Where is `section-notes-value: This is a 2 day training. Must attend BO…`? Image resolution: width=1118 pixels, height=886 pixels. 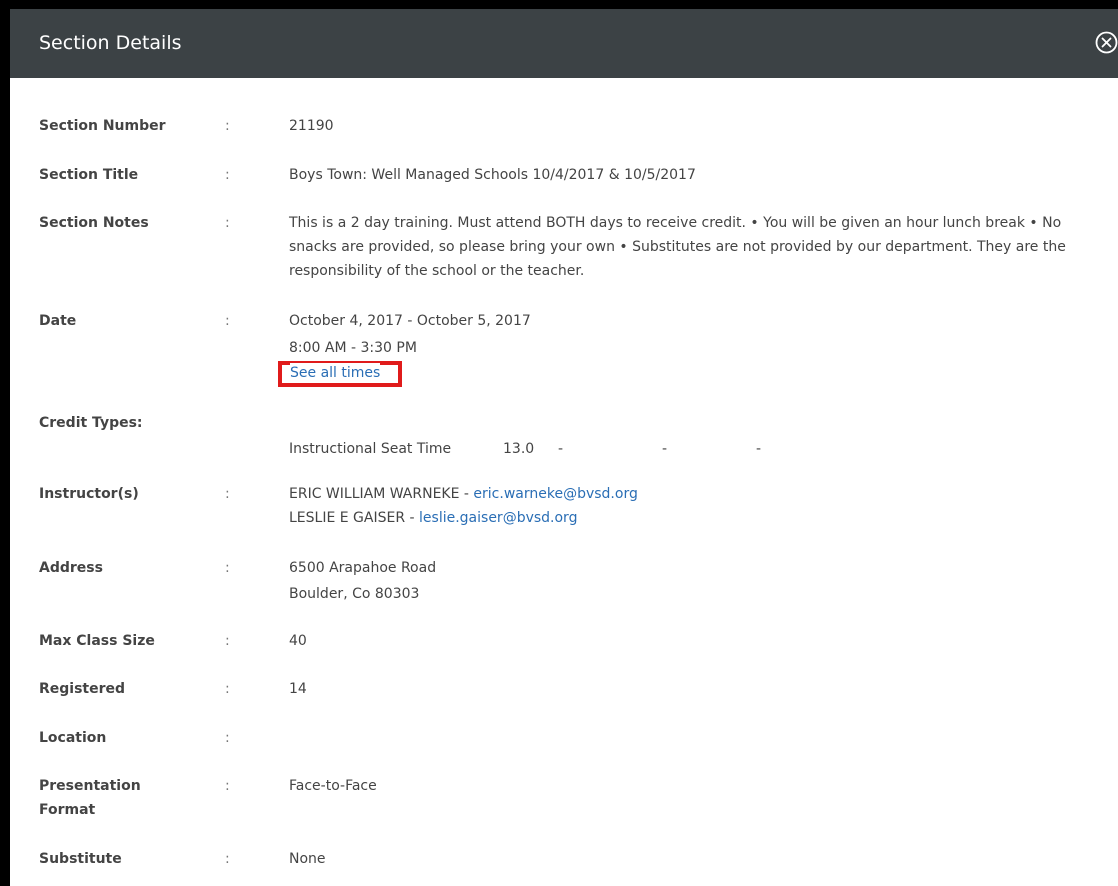
section-notes-value: This is a 2 day training. Must attend BO… is located at coordinates (677, 247).